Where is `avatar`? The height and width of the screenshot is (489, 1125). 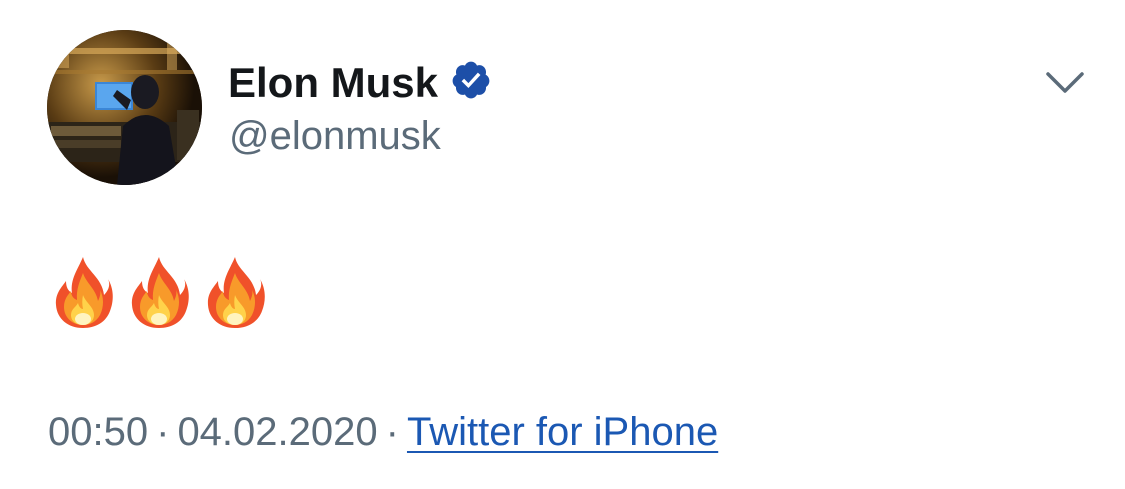
avatar is located at coordinates (124, 107).